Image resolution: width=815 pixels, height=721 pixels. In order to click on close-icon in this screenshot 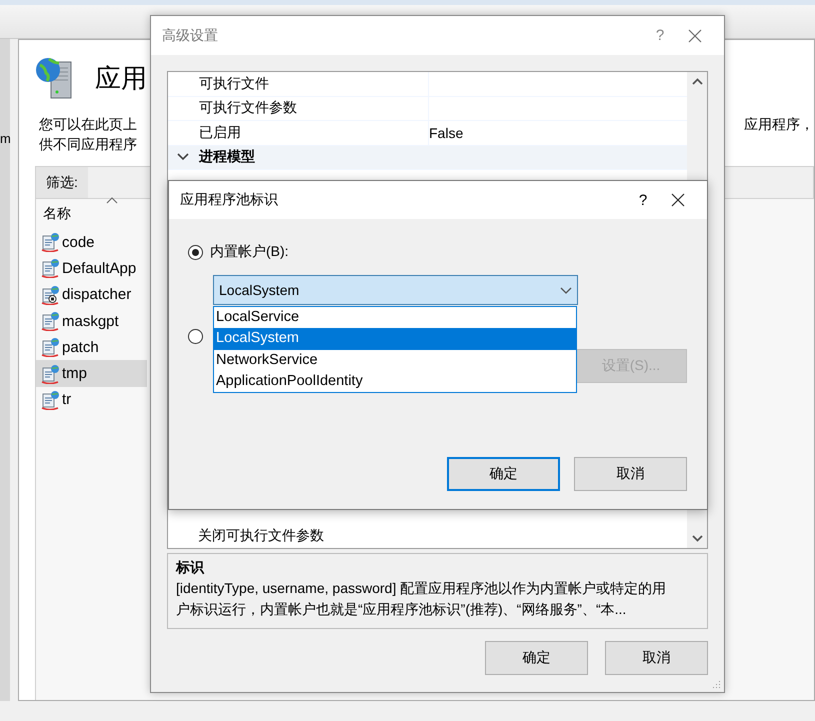, I will do `click(678, 200)`.